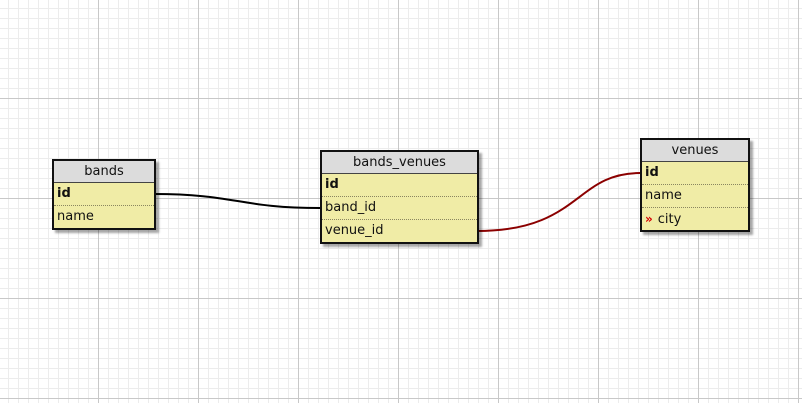 This screenshot has height=403, width=802. I want to click on table-venues: venues id name » city, so click(695, 185).